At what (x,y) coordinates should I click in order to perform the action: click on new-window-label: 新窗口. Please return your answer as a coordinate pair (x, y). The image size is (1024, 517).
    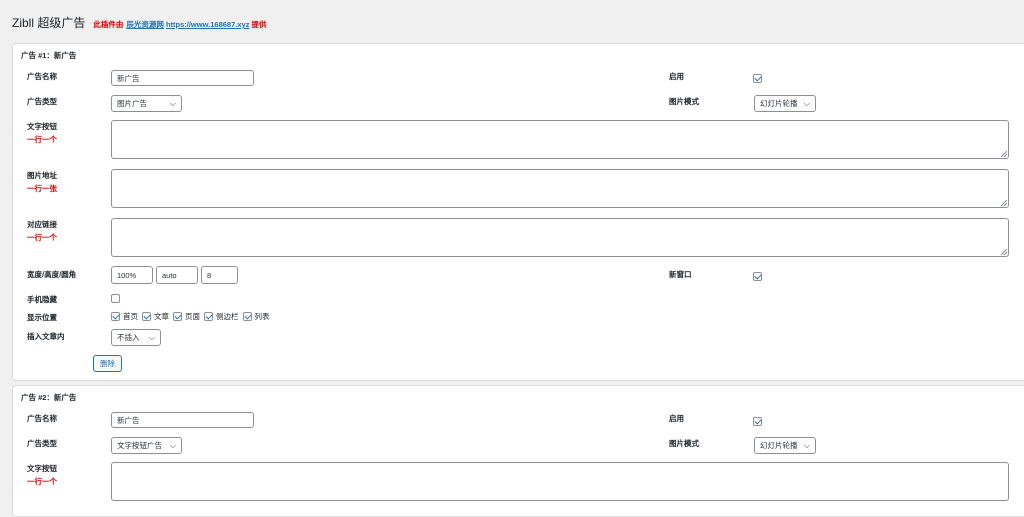
    Looking at the image, I should click on (680, 274).